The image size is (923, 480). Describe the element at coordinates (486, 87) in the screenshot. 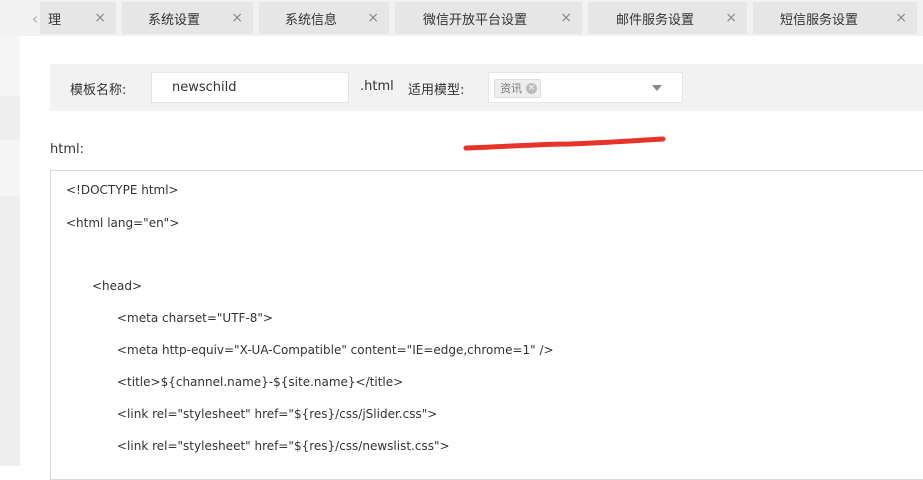

I see `template-form-bar: 模板名称: .html 适用模型: 资讯 ×` at that location.